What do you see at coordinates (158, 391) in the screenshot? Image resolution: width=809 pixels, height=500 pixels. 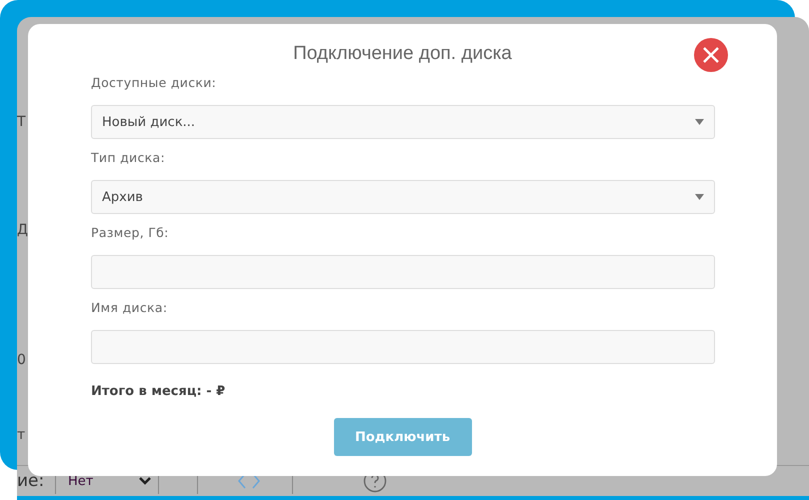 I see `total-text: Итого в месяц: - ₽` at bounding box center [158, 391].